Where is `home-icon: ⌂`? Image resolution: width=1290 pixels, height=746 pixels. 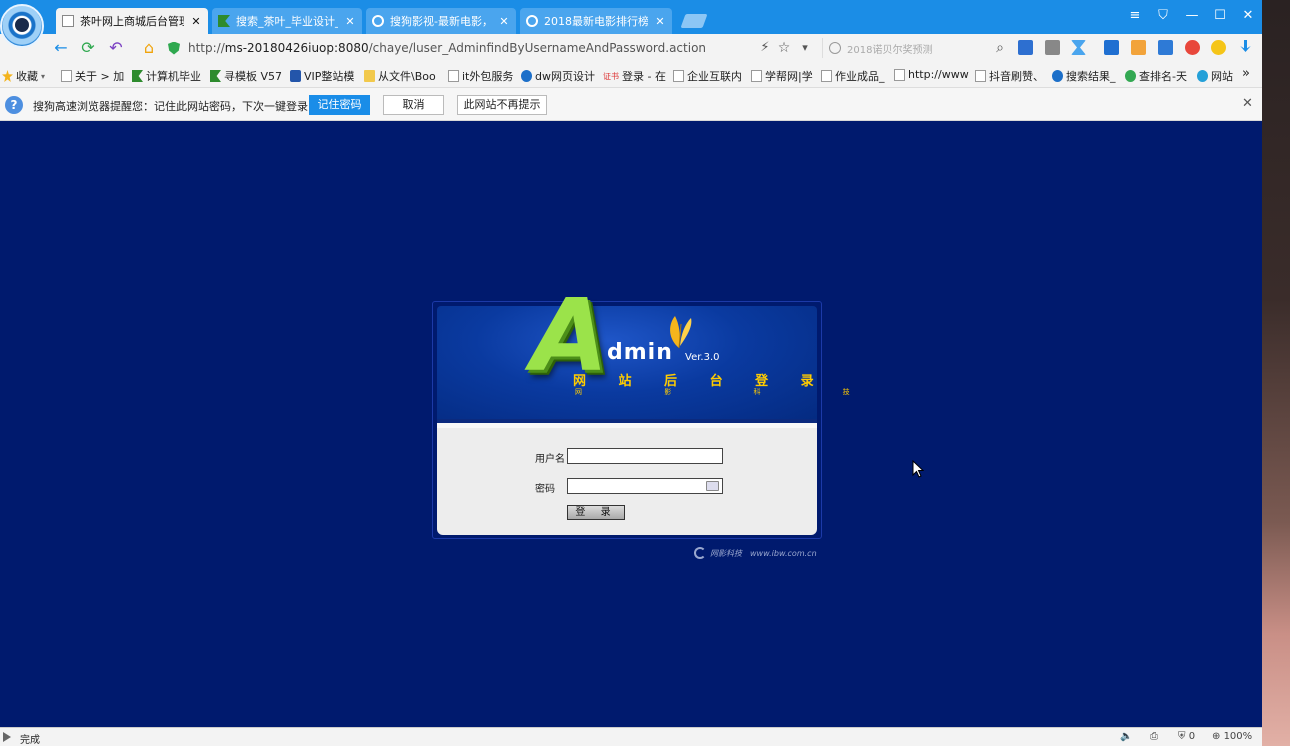 home-icon: ⌂ is located at coordinates (149, 48).